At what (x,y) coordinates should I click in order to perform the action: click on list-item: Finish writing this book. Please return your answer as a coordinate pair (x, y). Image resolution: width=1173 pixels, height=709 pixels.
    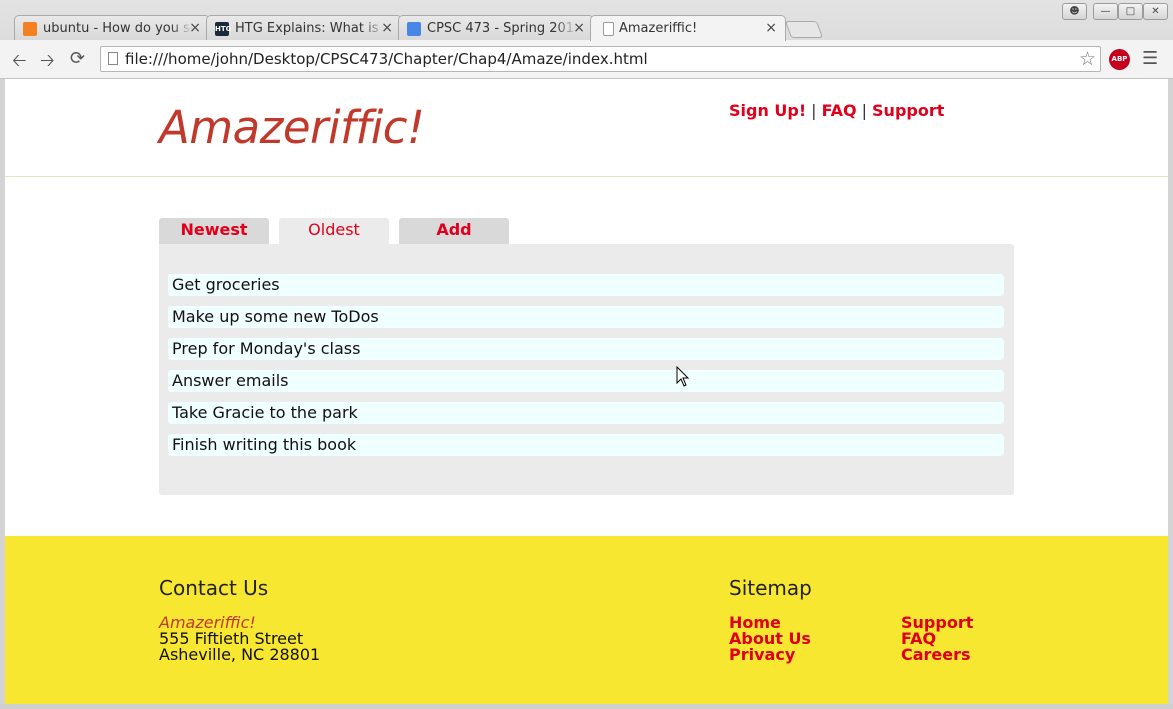
    Looking at the image, I should click on (586, 445).